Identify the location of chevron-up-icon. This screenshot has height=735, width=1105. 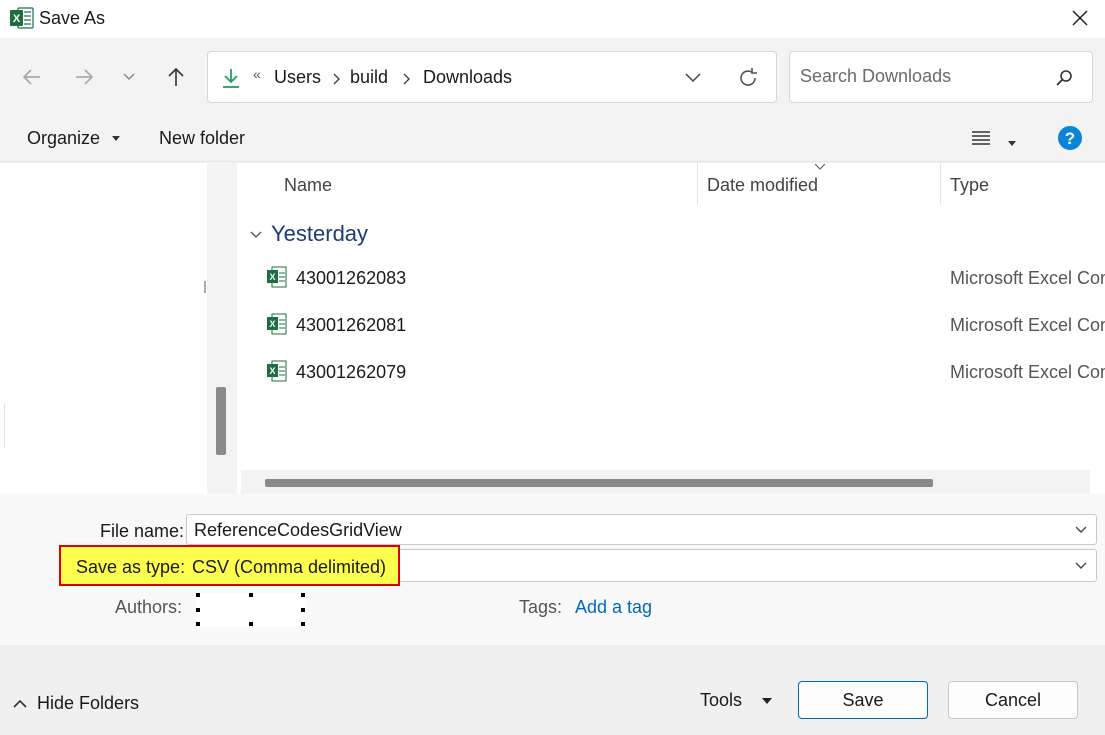
(20, 704).